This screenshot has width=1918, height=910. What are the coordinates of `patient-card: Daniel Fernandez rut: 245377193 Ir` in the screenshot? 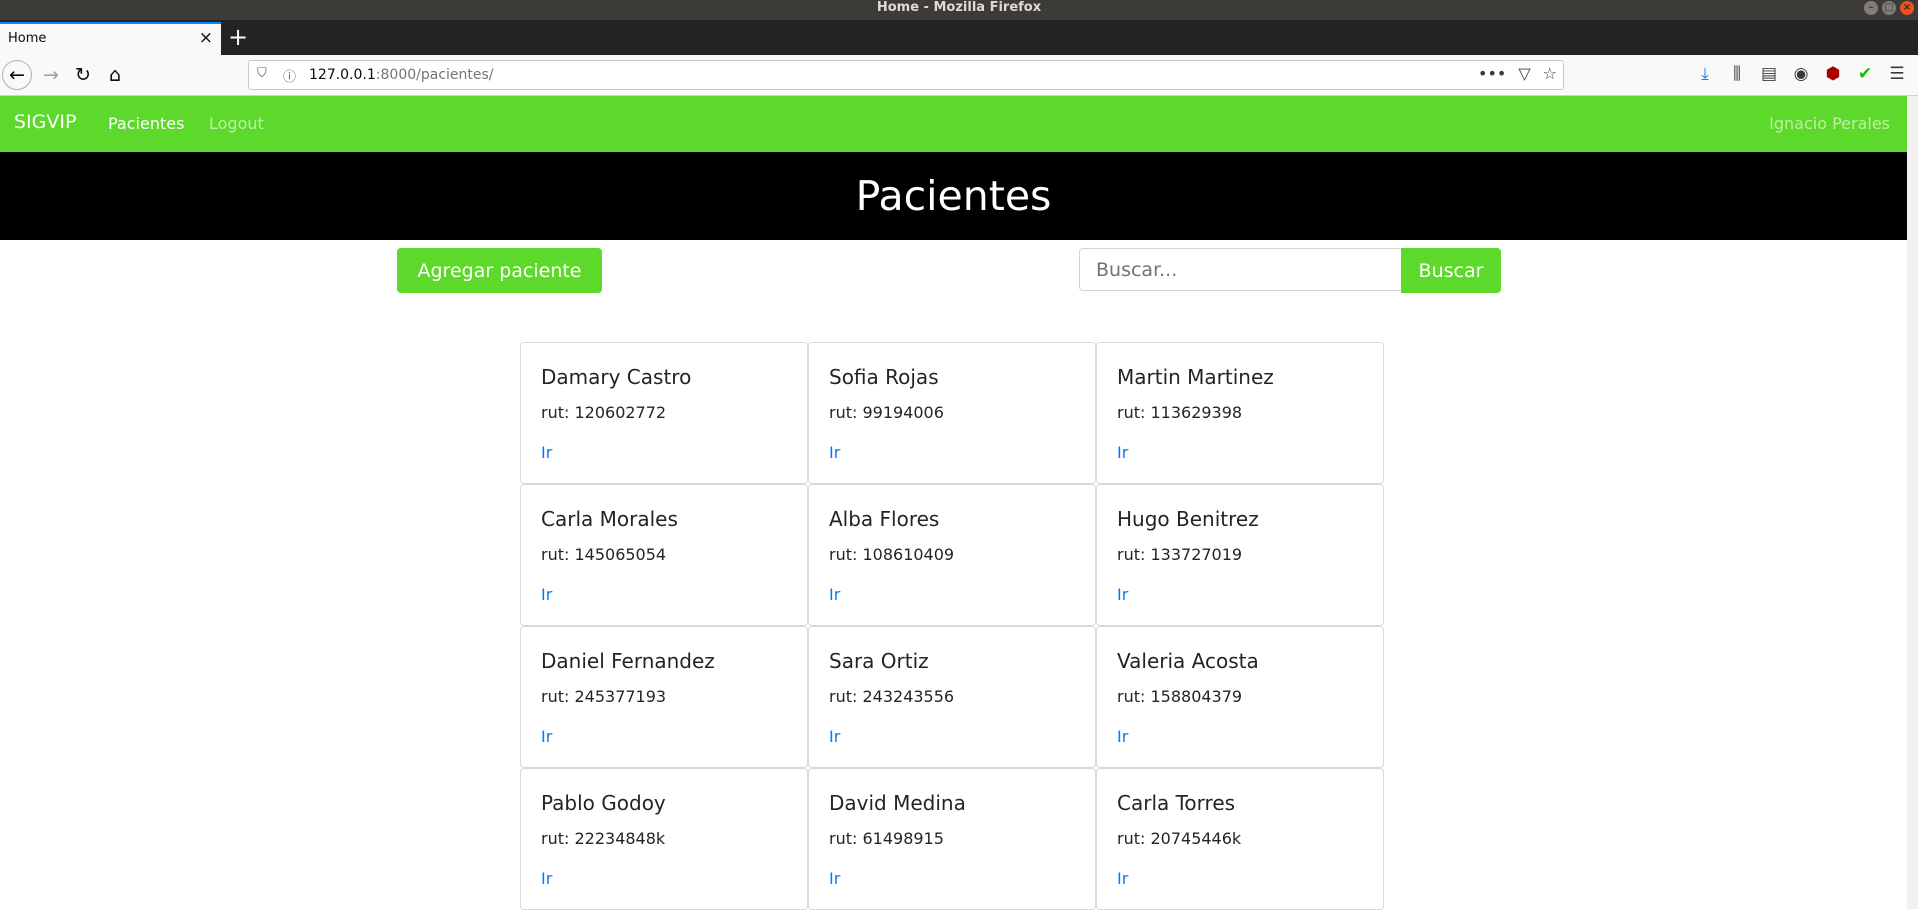 It's located at (664, 697).